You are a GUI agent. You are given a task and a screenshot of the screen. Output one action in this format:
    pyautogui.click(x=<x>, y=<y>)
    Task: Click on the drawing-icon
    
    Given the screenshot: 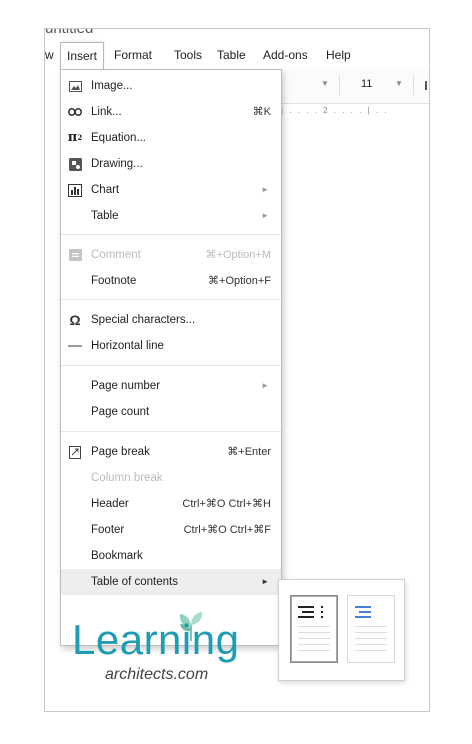 What is the action you would take?
    pyautogui.click(x=75, y=164)
    